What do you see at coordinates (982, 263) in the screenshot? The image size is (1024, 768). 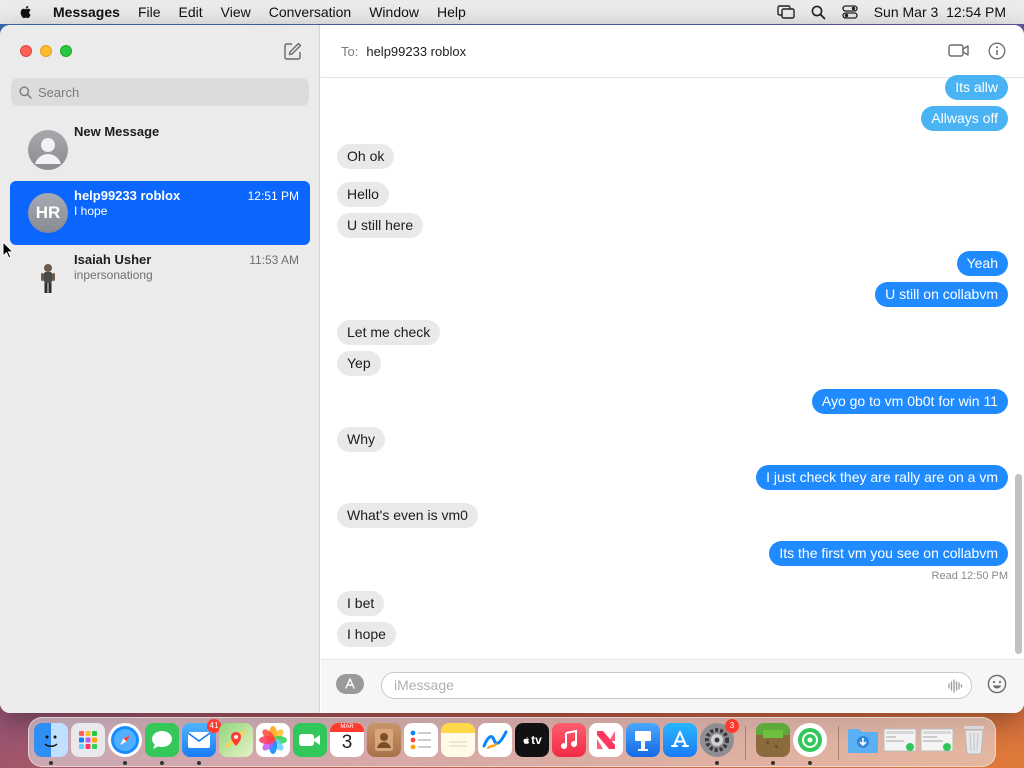 I see `message-bubble-outgoing: Yeah` at bounding box center [982, 263].